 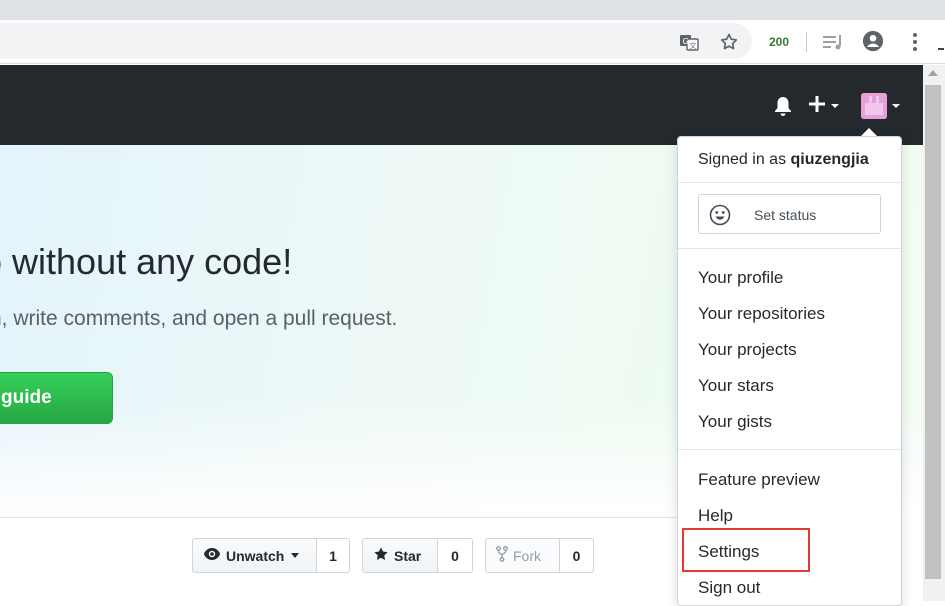 I want to click on settings-highlight-box, so click(x=746, y=550).